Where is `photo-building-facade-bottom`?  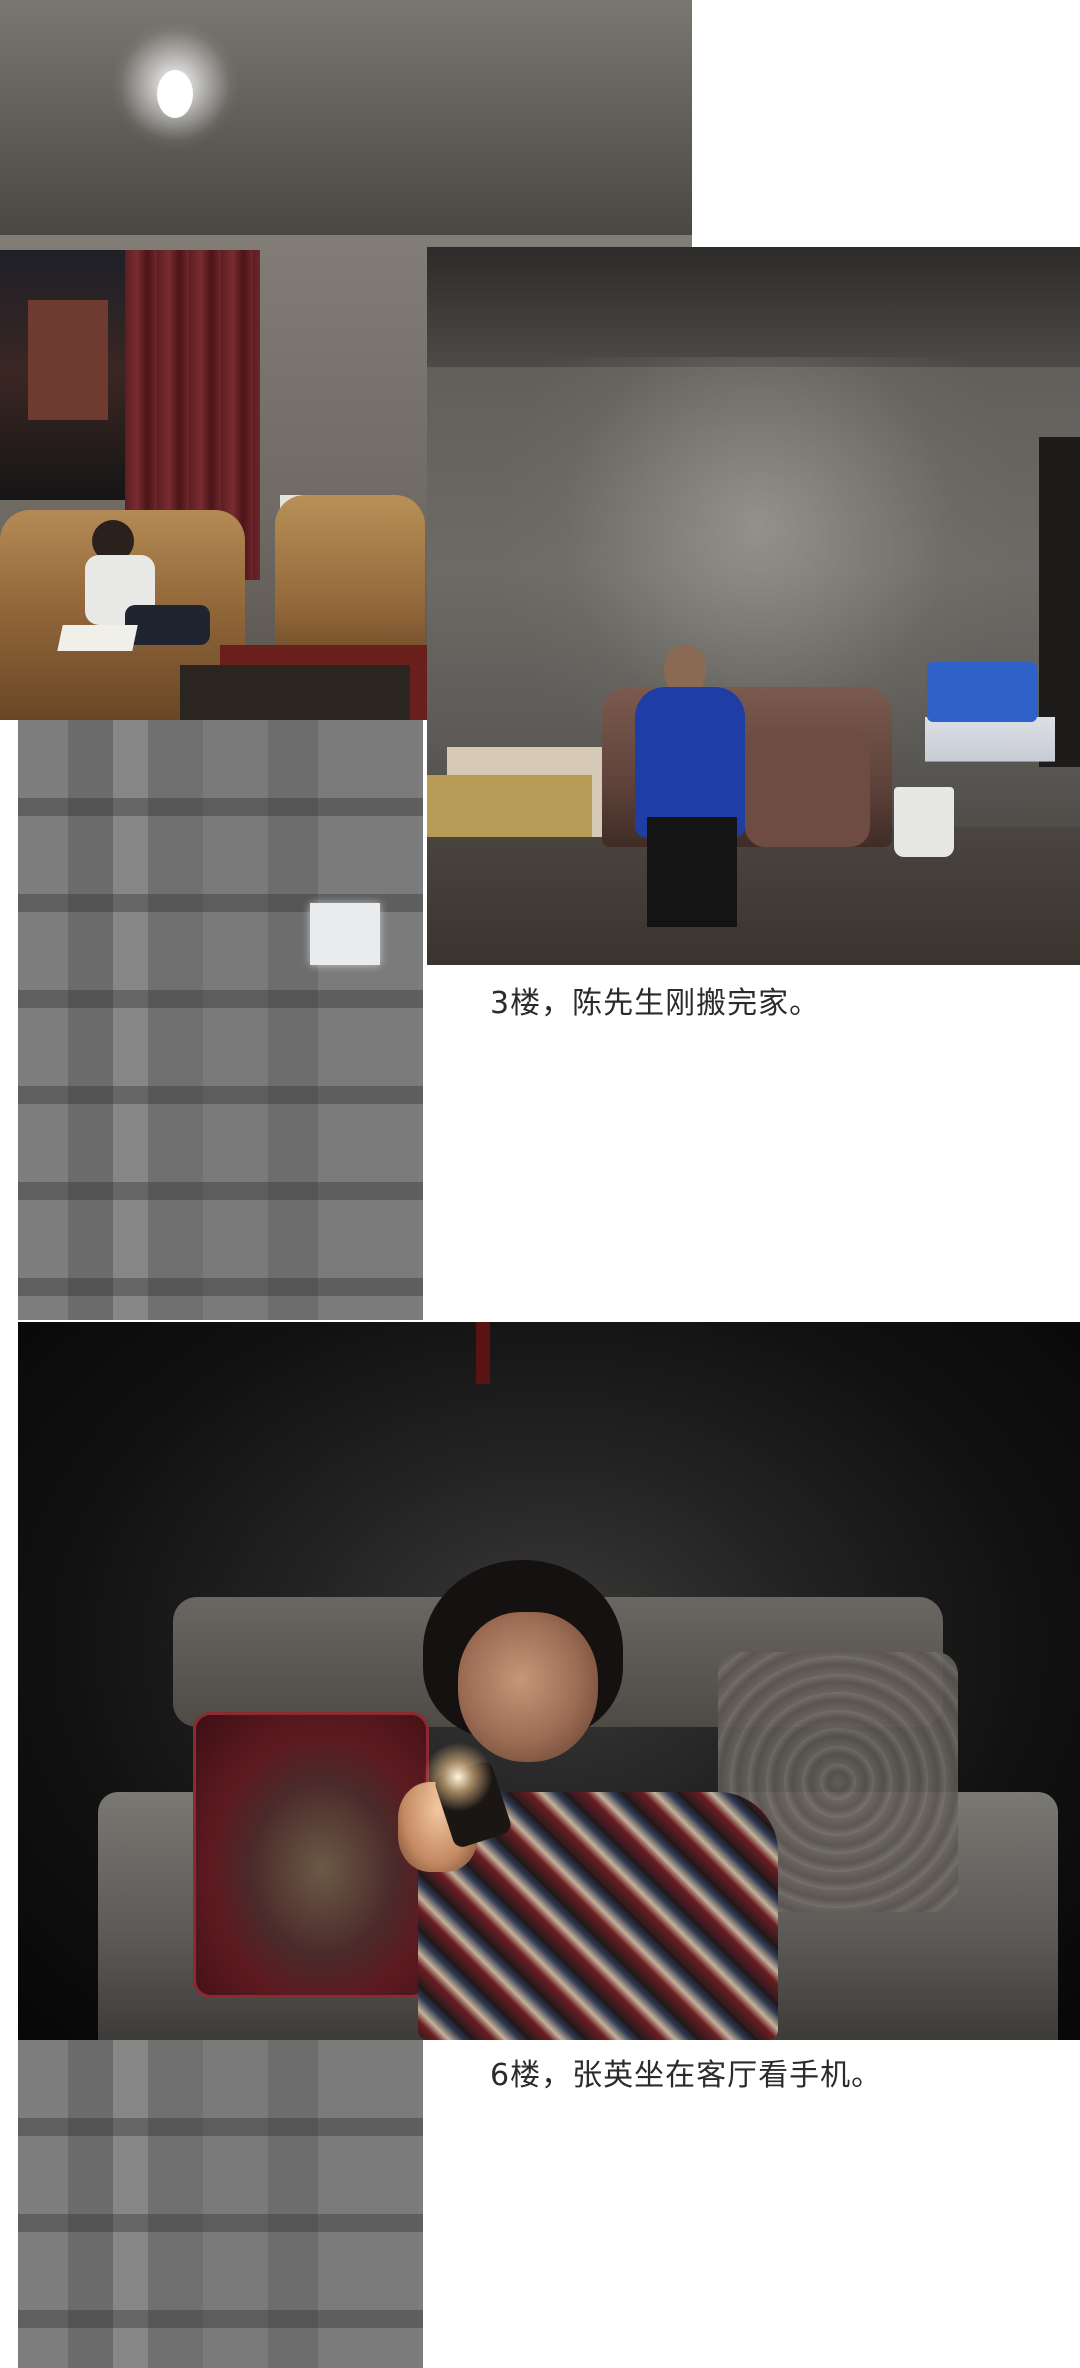
photo-building-facade-bottom is located at coordinates (220, 2204).